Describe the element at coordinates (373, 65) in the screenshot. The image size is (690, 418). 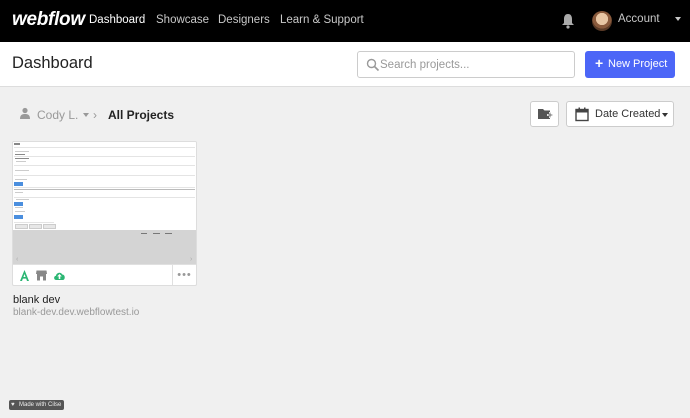
I see `search-icon` at that location.